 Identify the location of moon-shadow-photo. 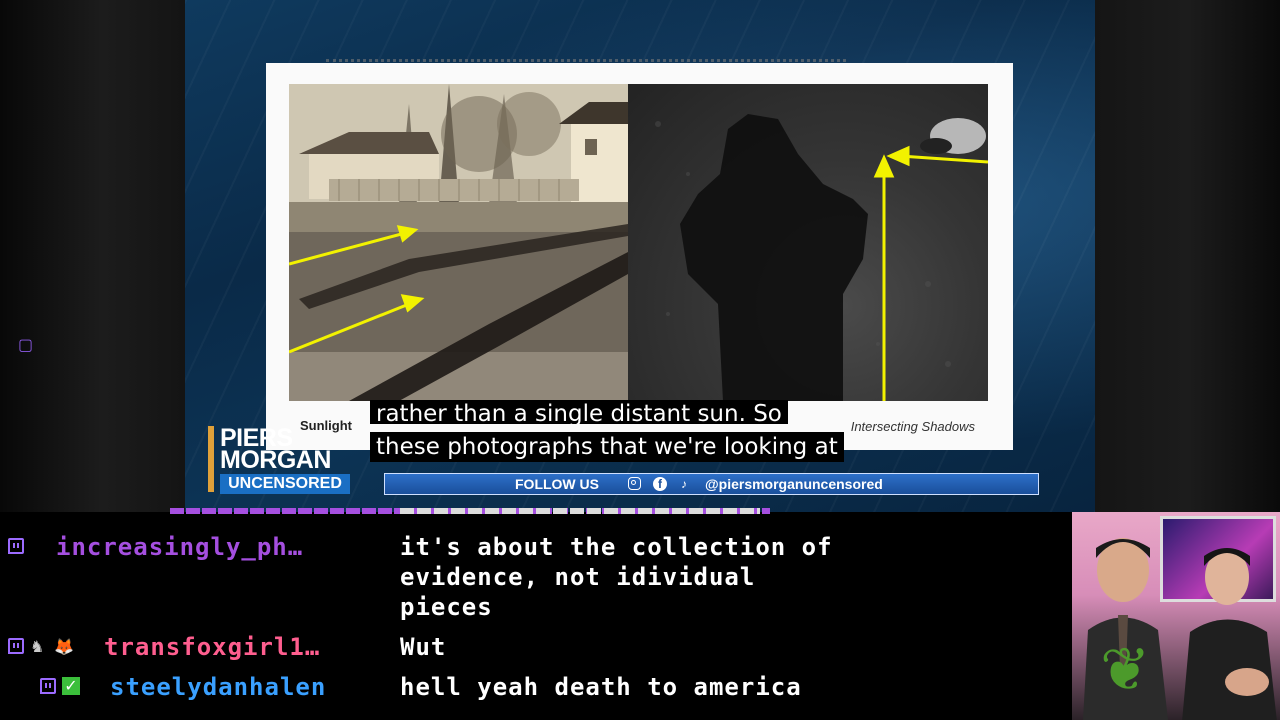
(808, 242).